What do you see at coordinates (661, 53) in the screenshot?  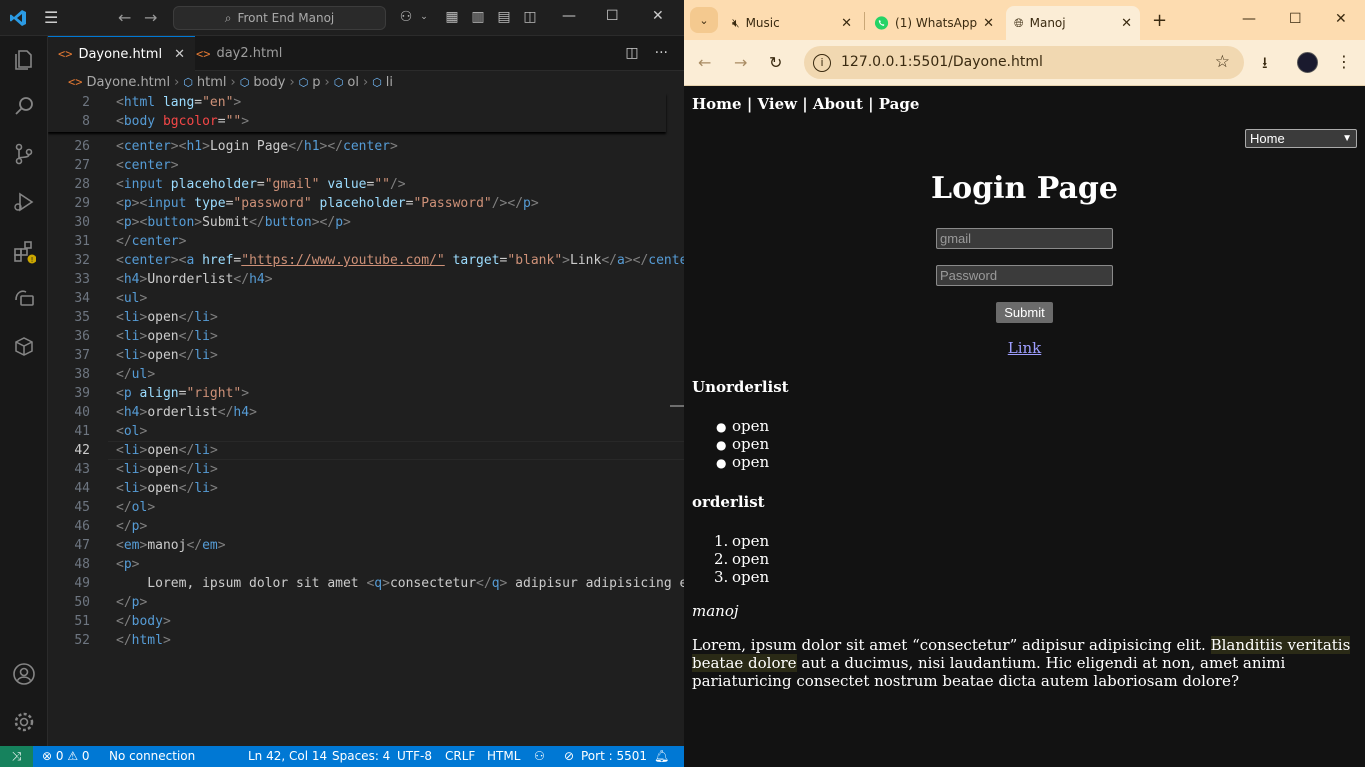 I see `more-actions-icon: ···` at bounding box center [661, 53].